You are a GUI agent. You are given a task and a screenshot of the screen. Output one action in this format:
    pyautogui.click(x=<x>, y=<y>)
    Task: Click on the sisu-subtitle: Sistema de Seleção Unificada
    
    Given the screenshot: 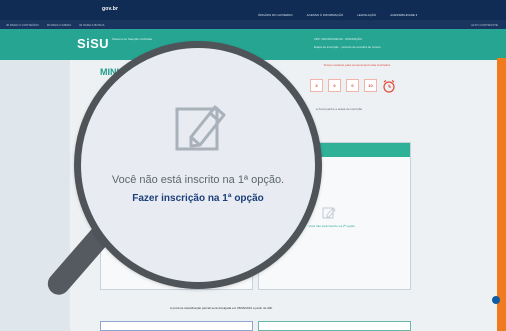 What is the action you would take?
    pyautogui.click(x=132, y=39)
    